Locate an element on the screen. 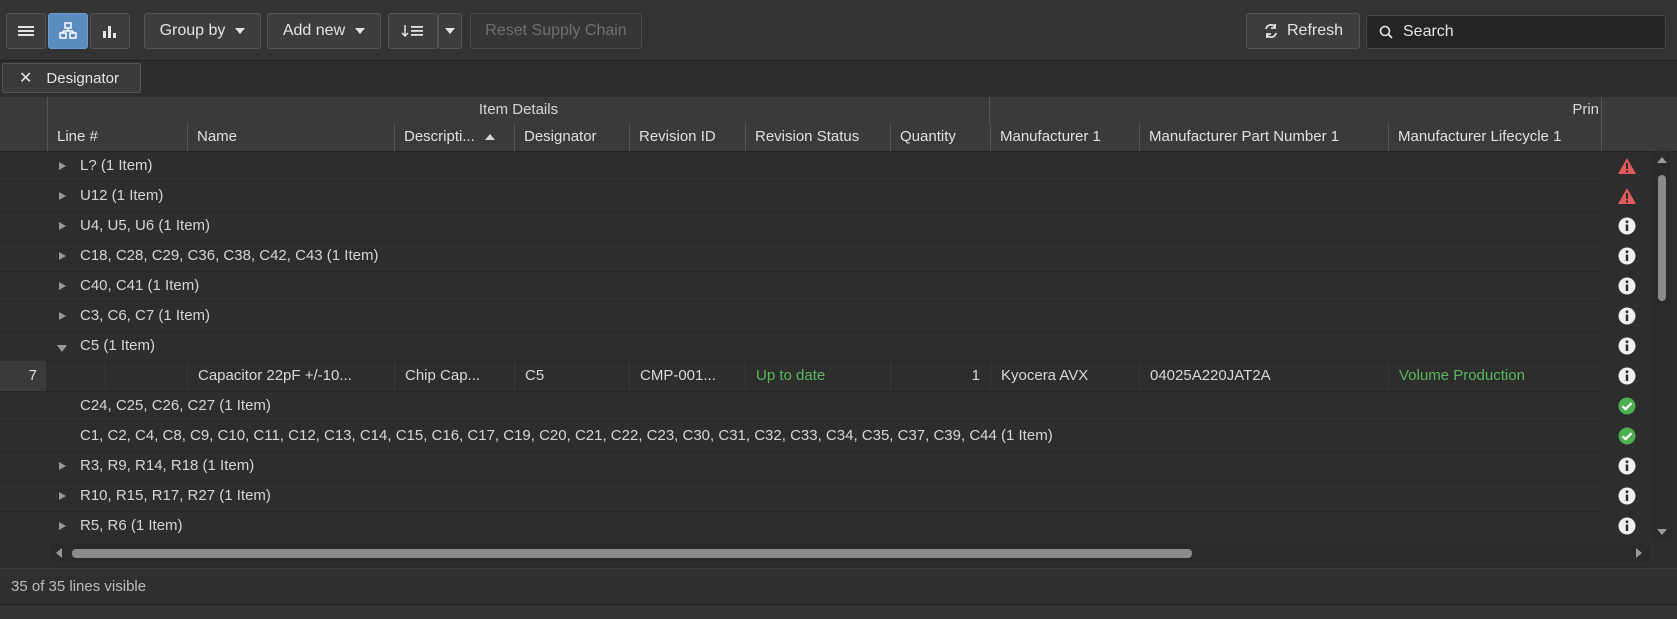 The image size is (1677, 619). group-header-label: Item Details is located at coordinates (518, 109).